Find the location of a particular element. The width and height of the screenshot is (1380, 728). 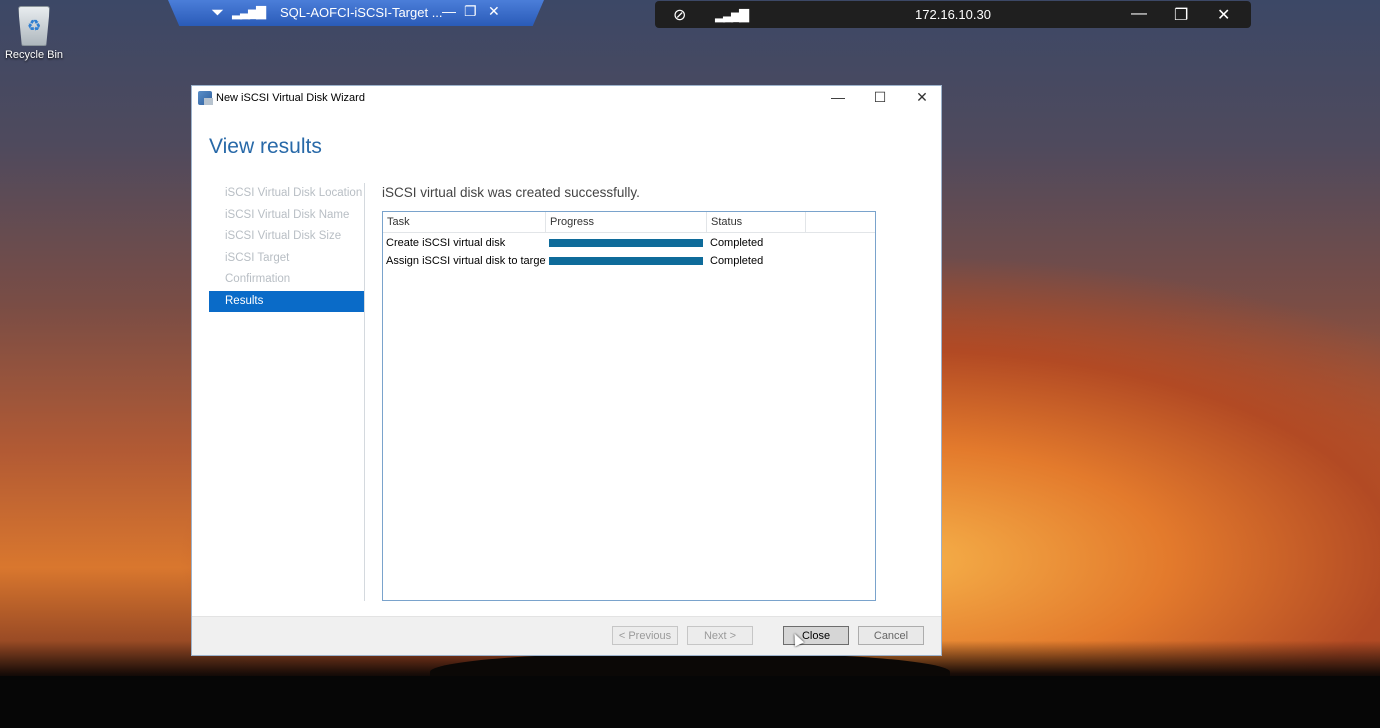

task-cell: Create iSCSI virtual disk is located at coordinates (446, 243).